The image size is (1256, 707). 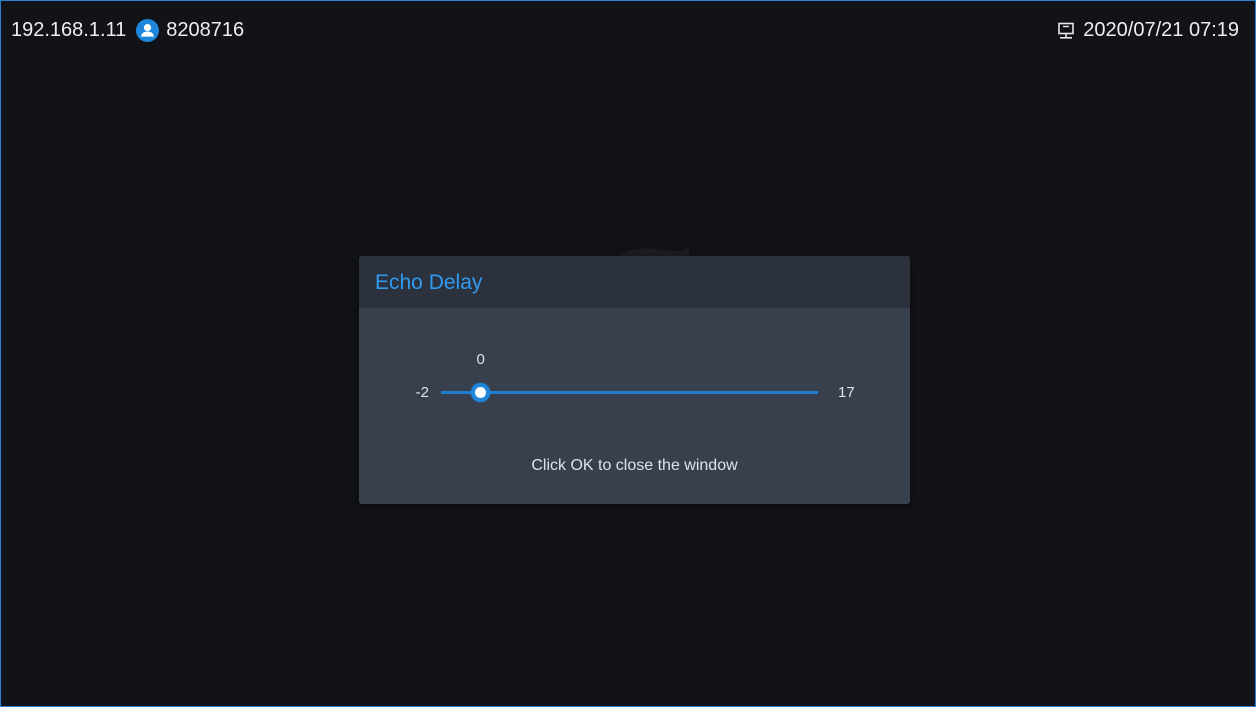 What do you see at coordinates (422, 392) in the screenshot?
I see `slider-min-label: -2` at bounding box center [422, 392].